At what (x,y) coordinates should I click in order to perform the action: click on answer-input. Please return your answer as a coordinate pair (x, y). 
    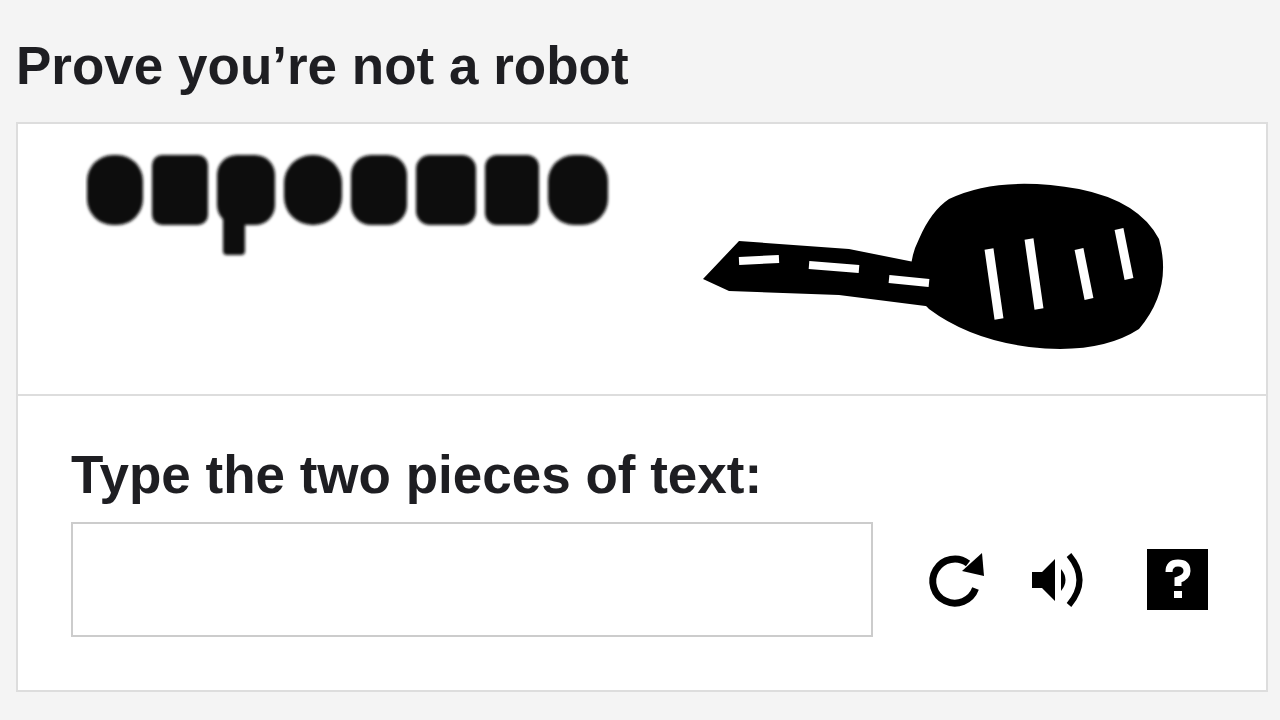
    Looking at the image, I should click on (472, 579).